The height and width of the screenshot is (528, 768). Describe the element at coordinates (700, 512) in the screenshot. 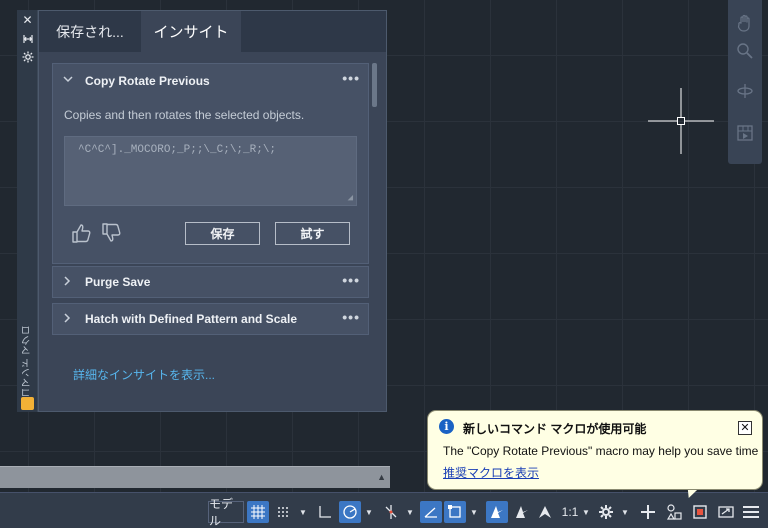

I see `command-macros-toggle-icon` at that location.